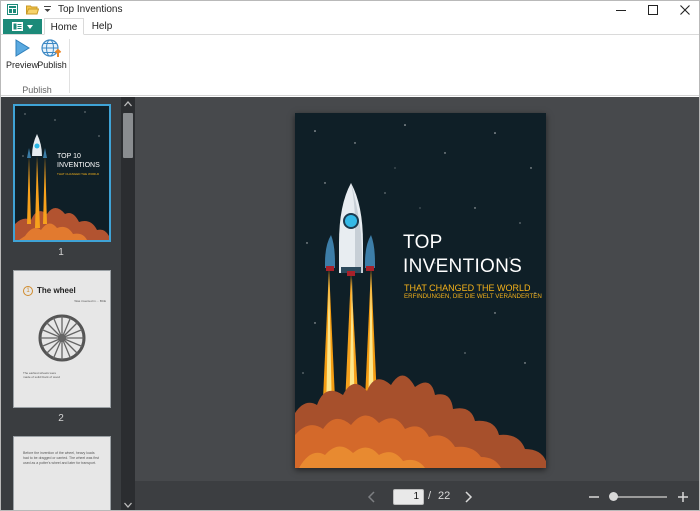  Describe the element at coordinates (468, 497) in the screenshot. I see `next-page-icon` at that location.